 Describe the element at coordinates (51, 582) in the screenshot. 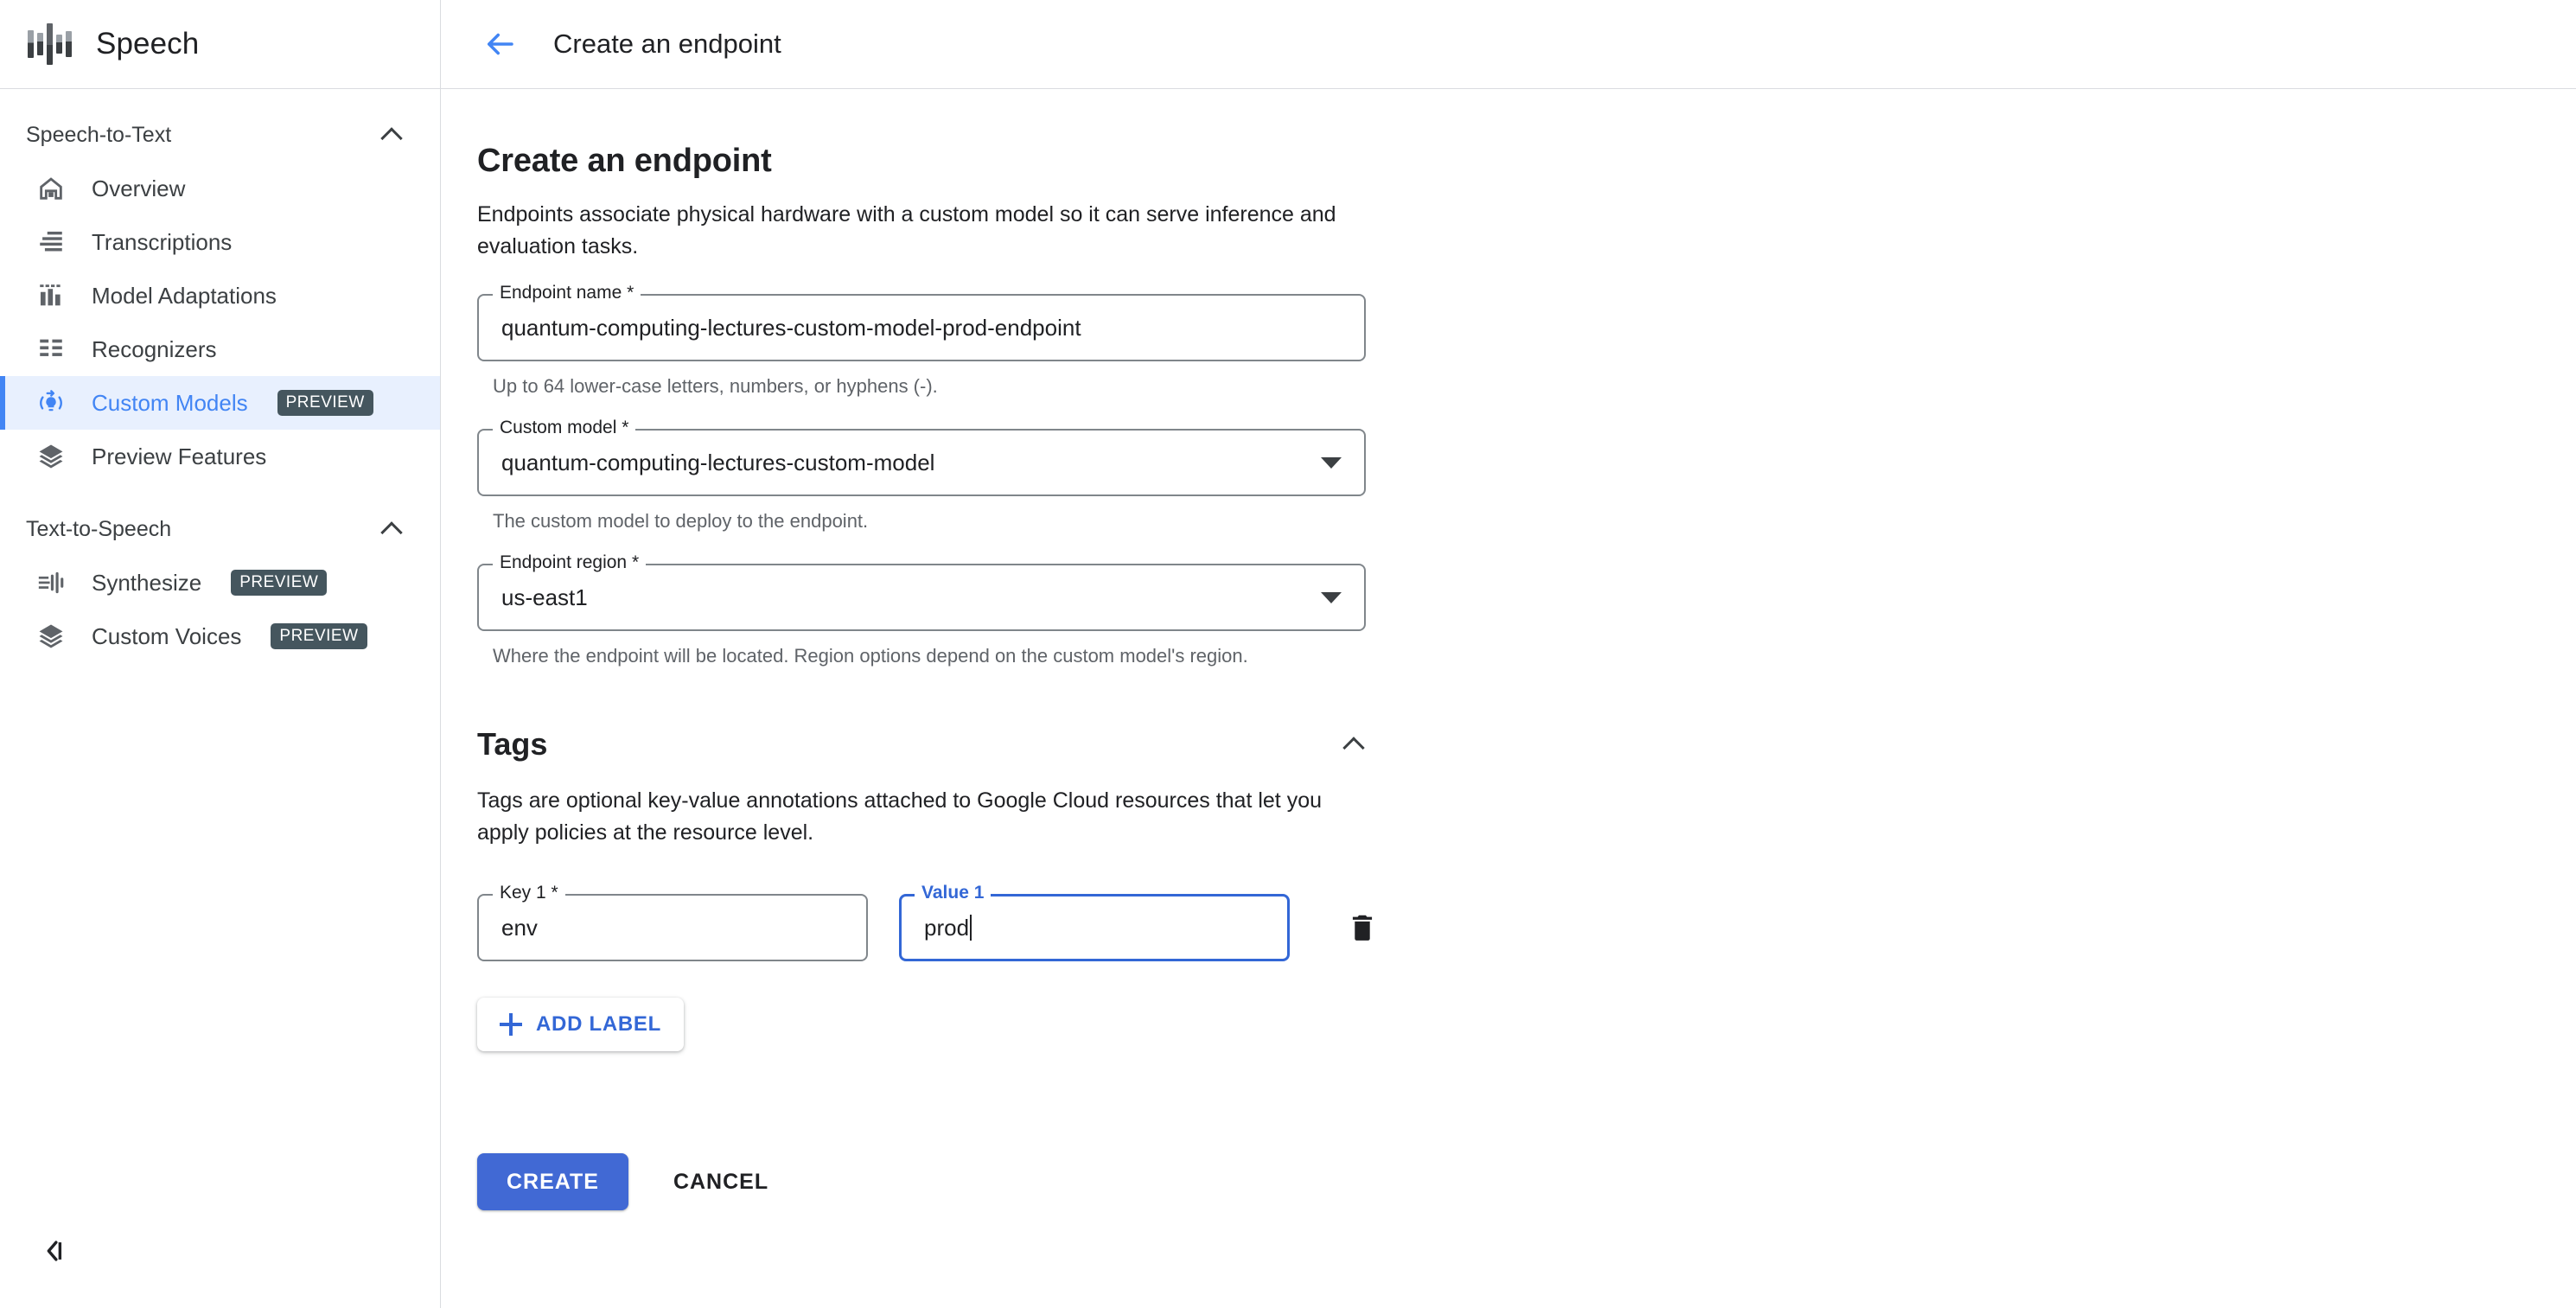

I see `synthesize-waveform-icon` at that location.